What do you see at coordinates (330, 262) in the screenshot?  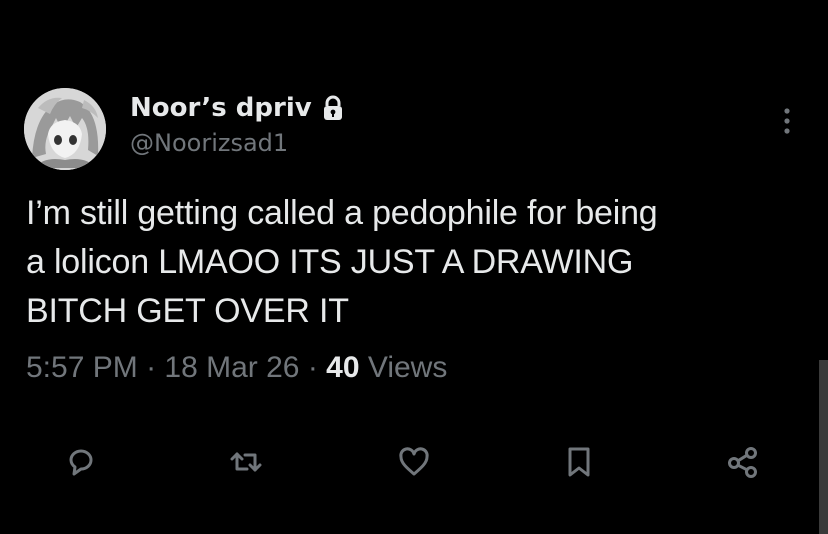 I see `tweet-text-line: a lolicon LMAOO ITS JUST A DRAWING` at bounding box center [330, 262].